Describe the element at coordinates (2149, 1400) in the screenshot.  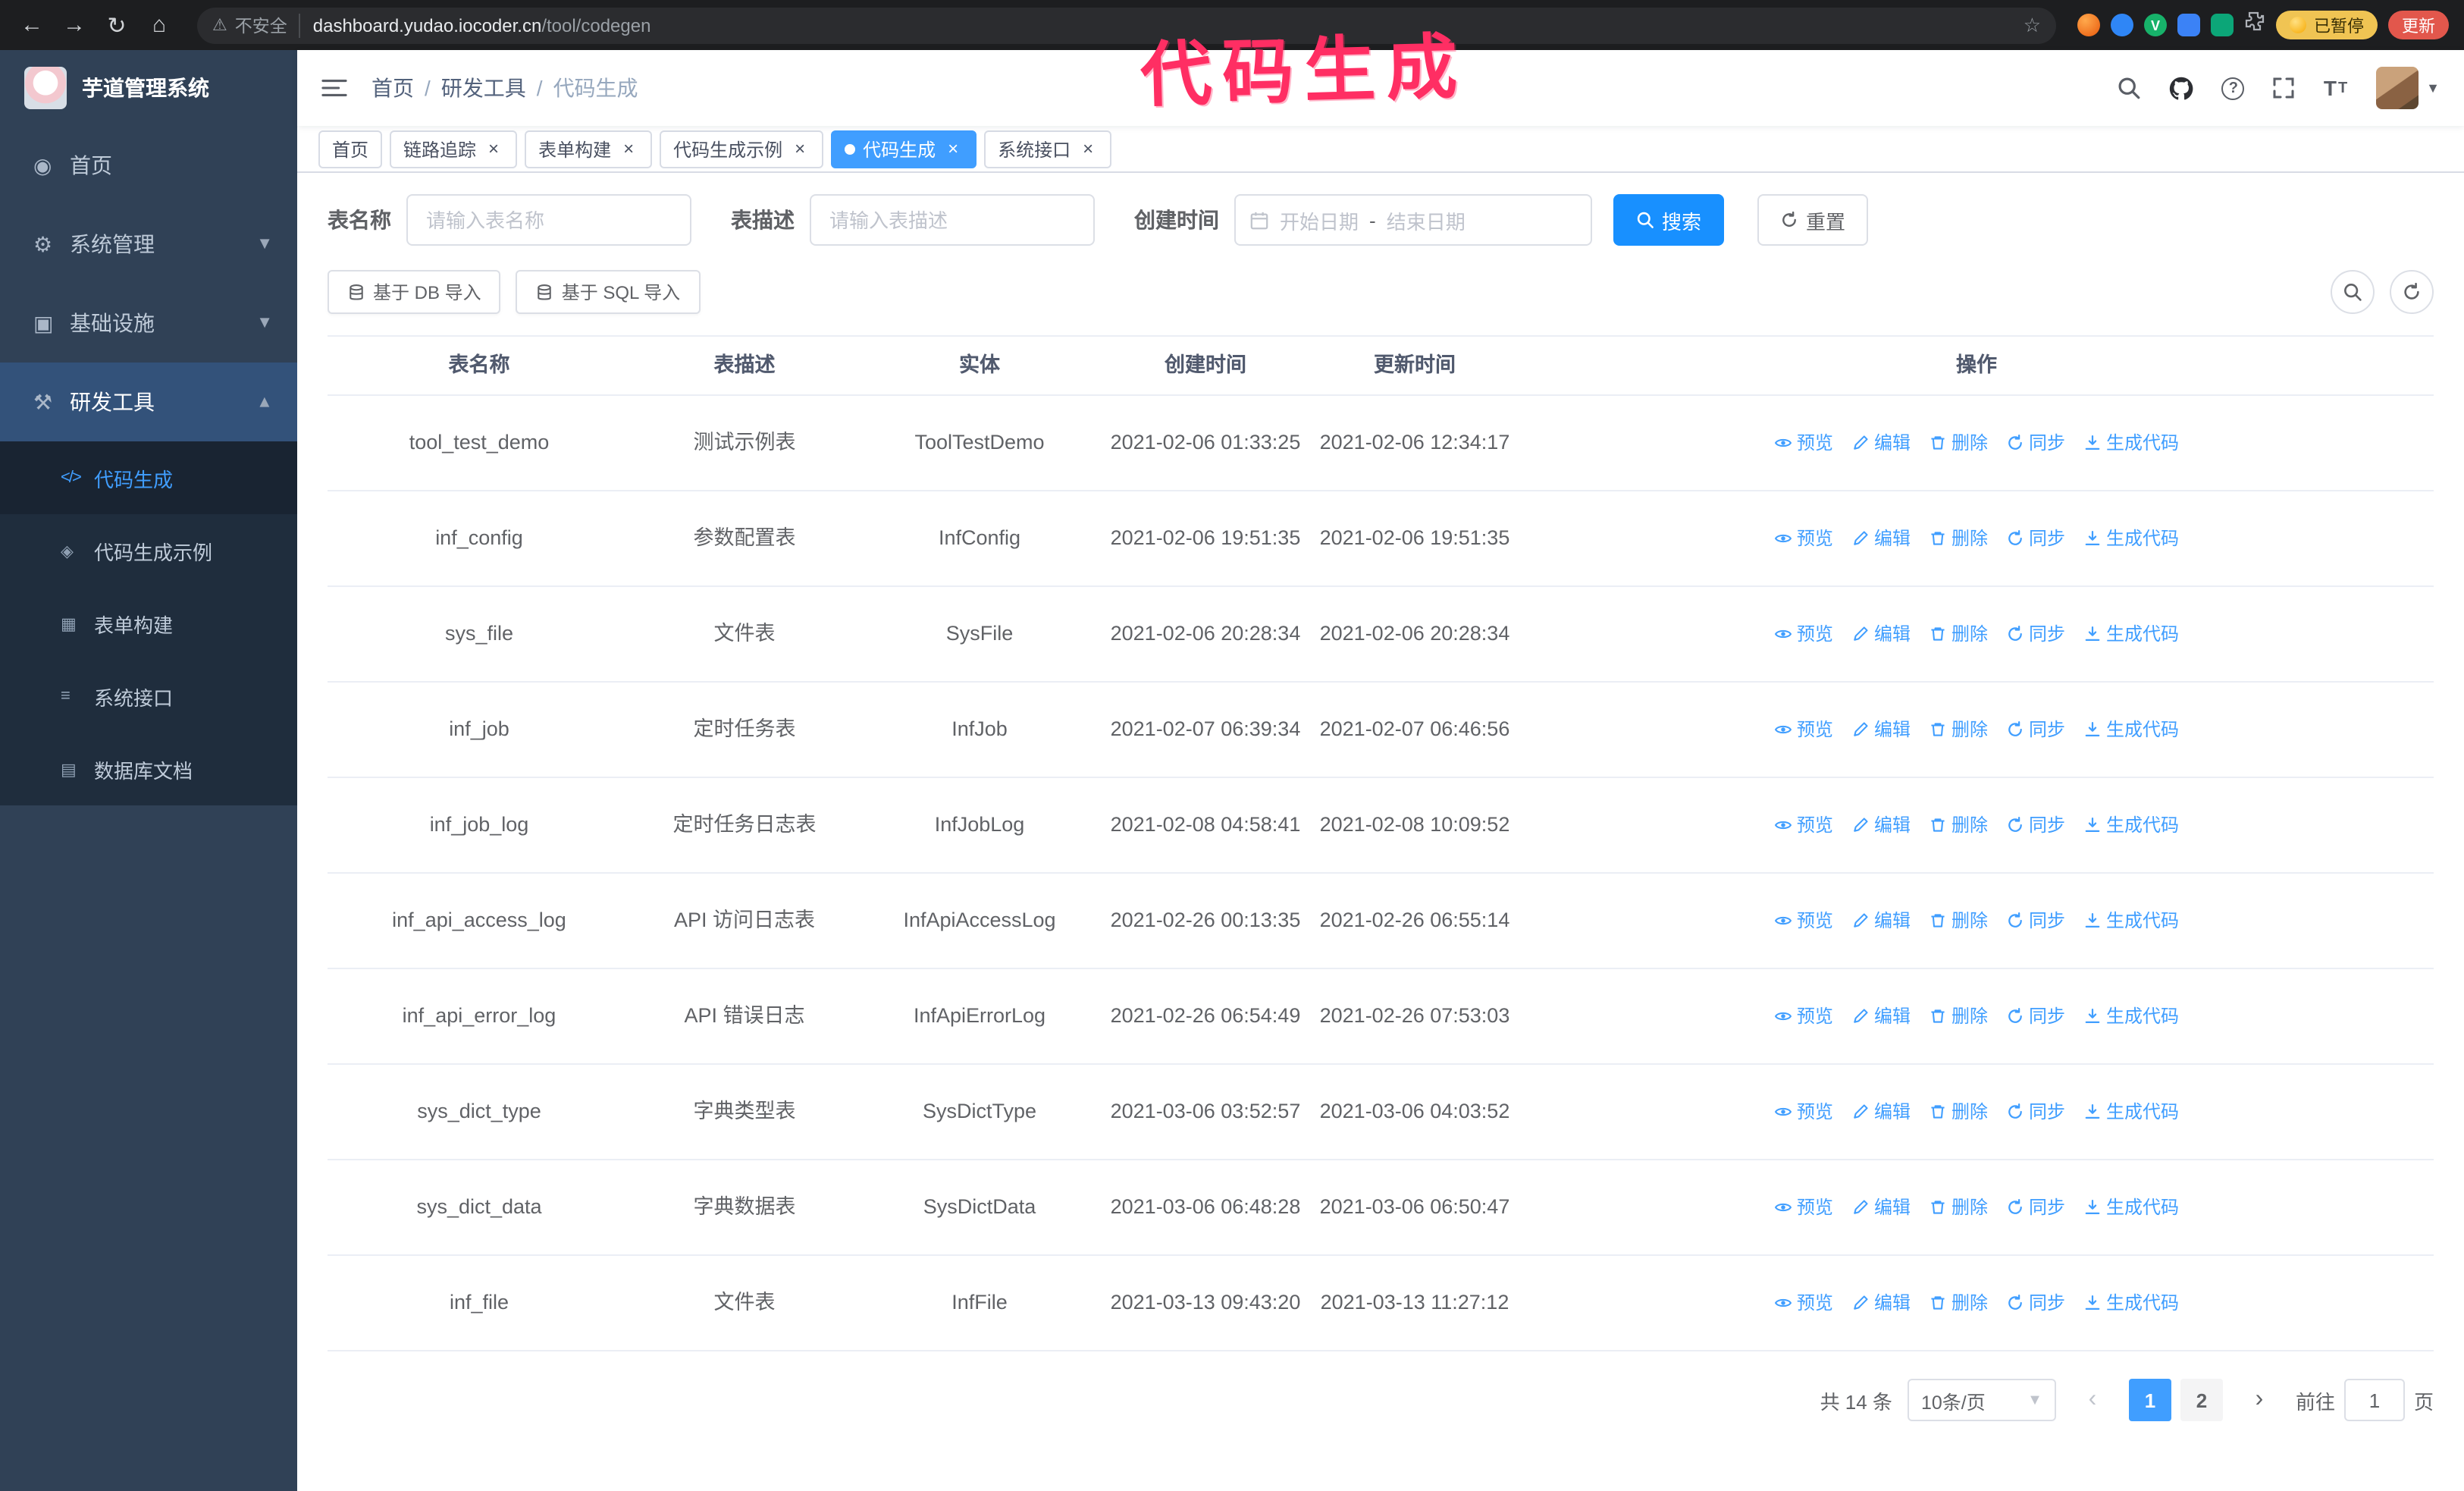
I see `page-button-1: 1` at that location.